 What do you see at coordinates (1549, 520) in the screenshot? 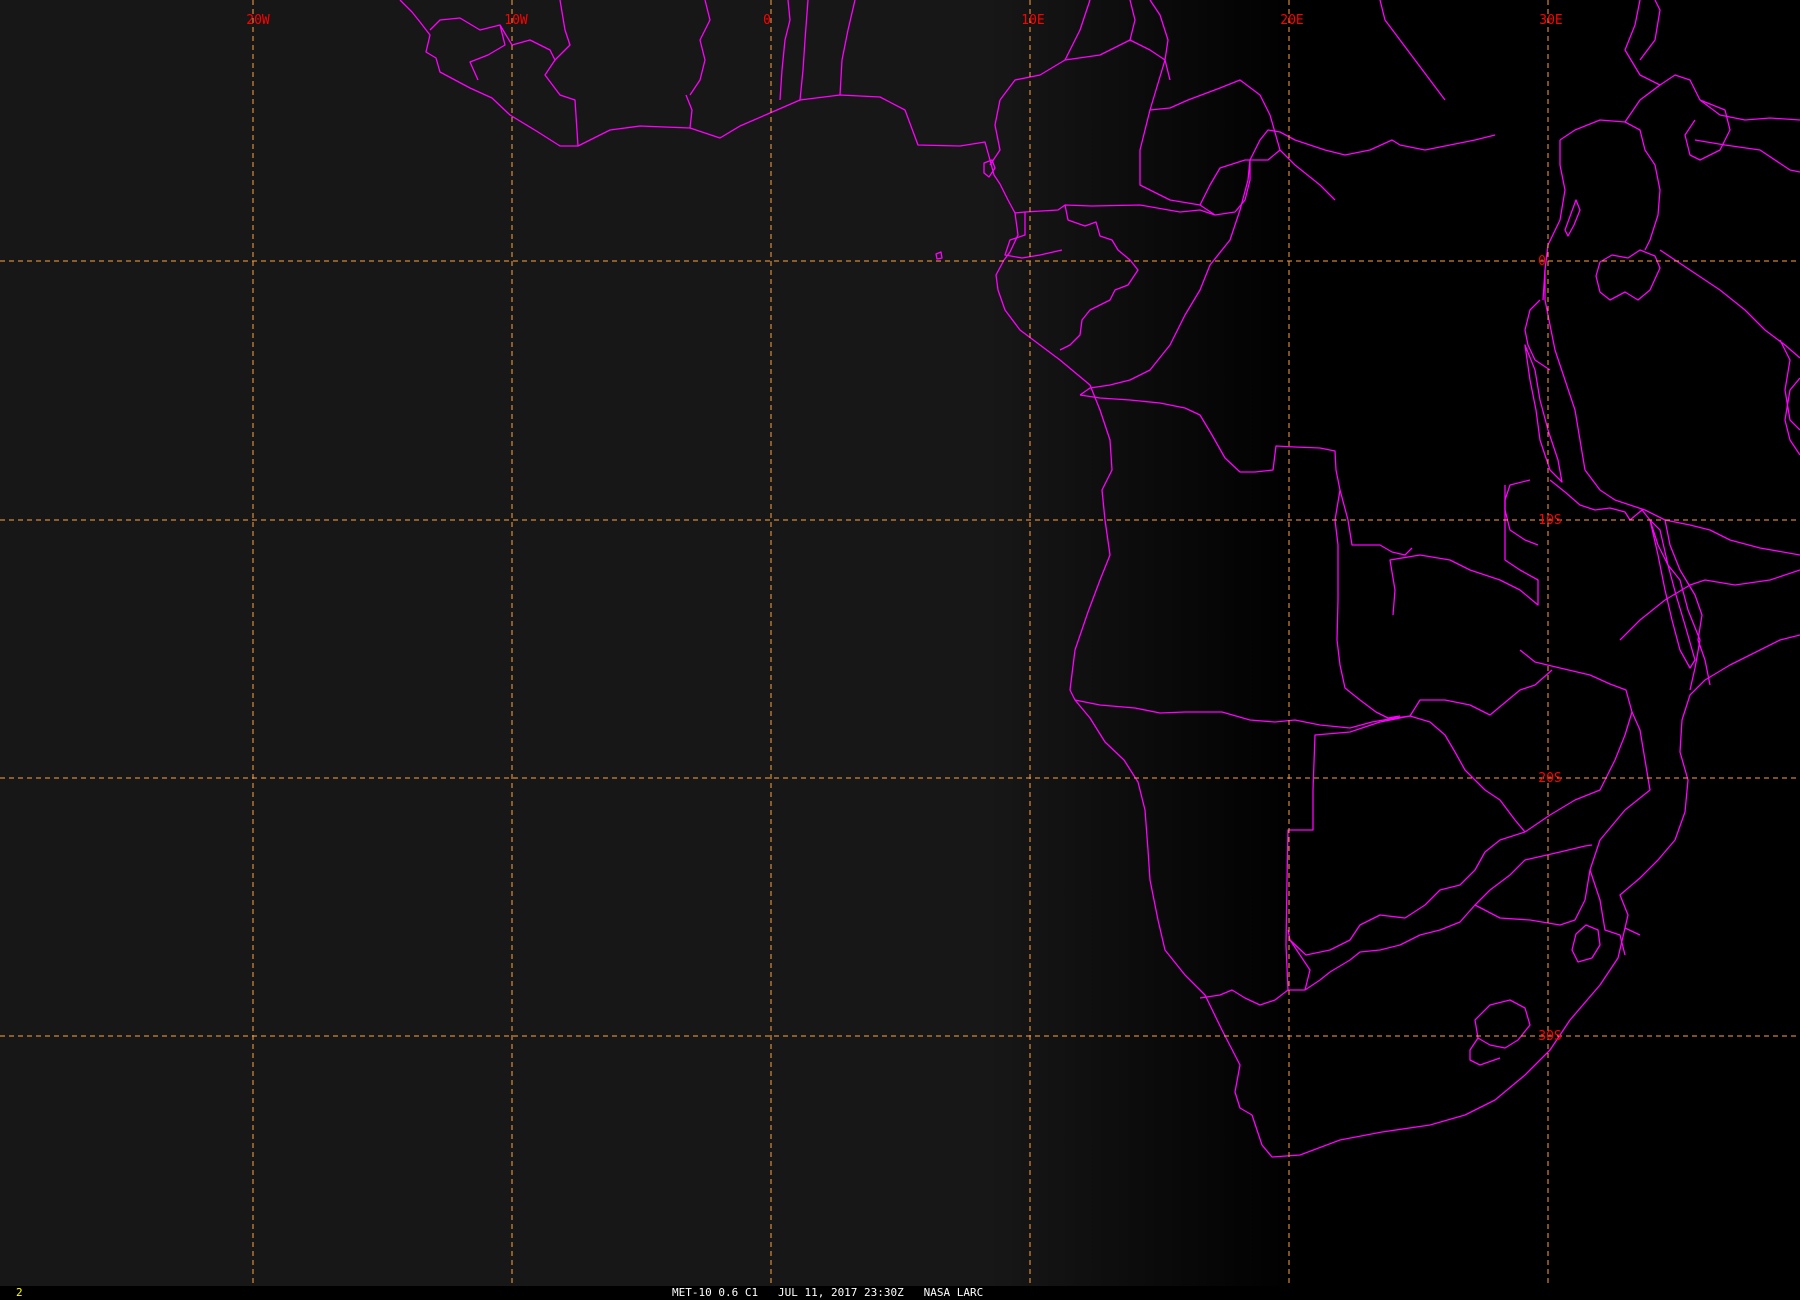
I see `latitude-label-10s: 10S` at bounding box center [1549, 520].